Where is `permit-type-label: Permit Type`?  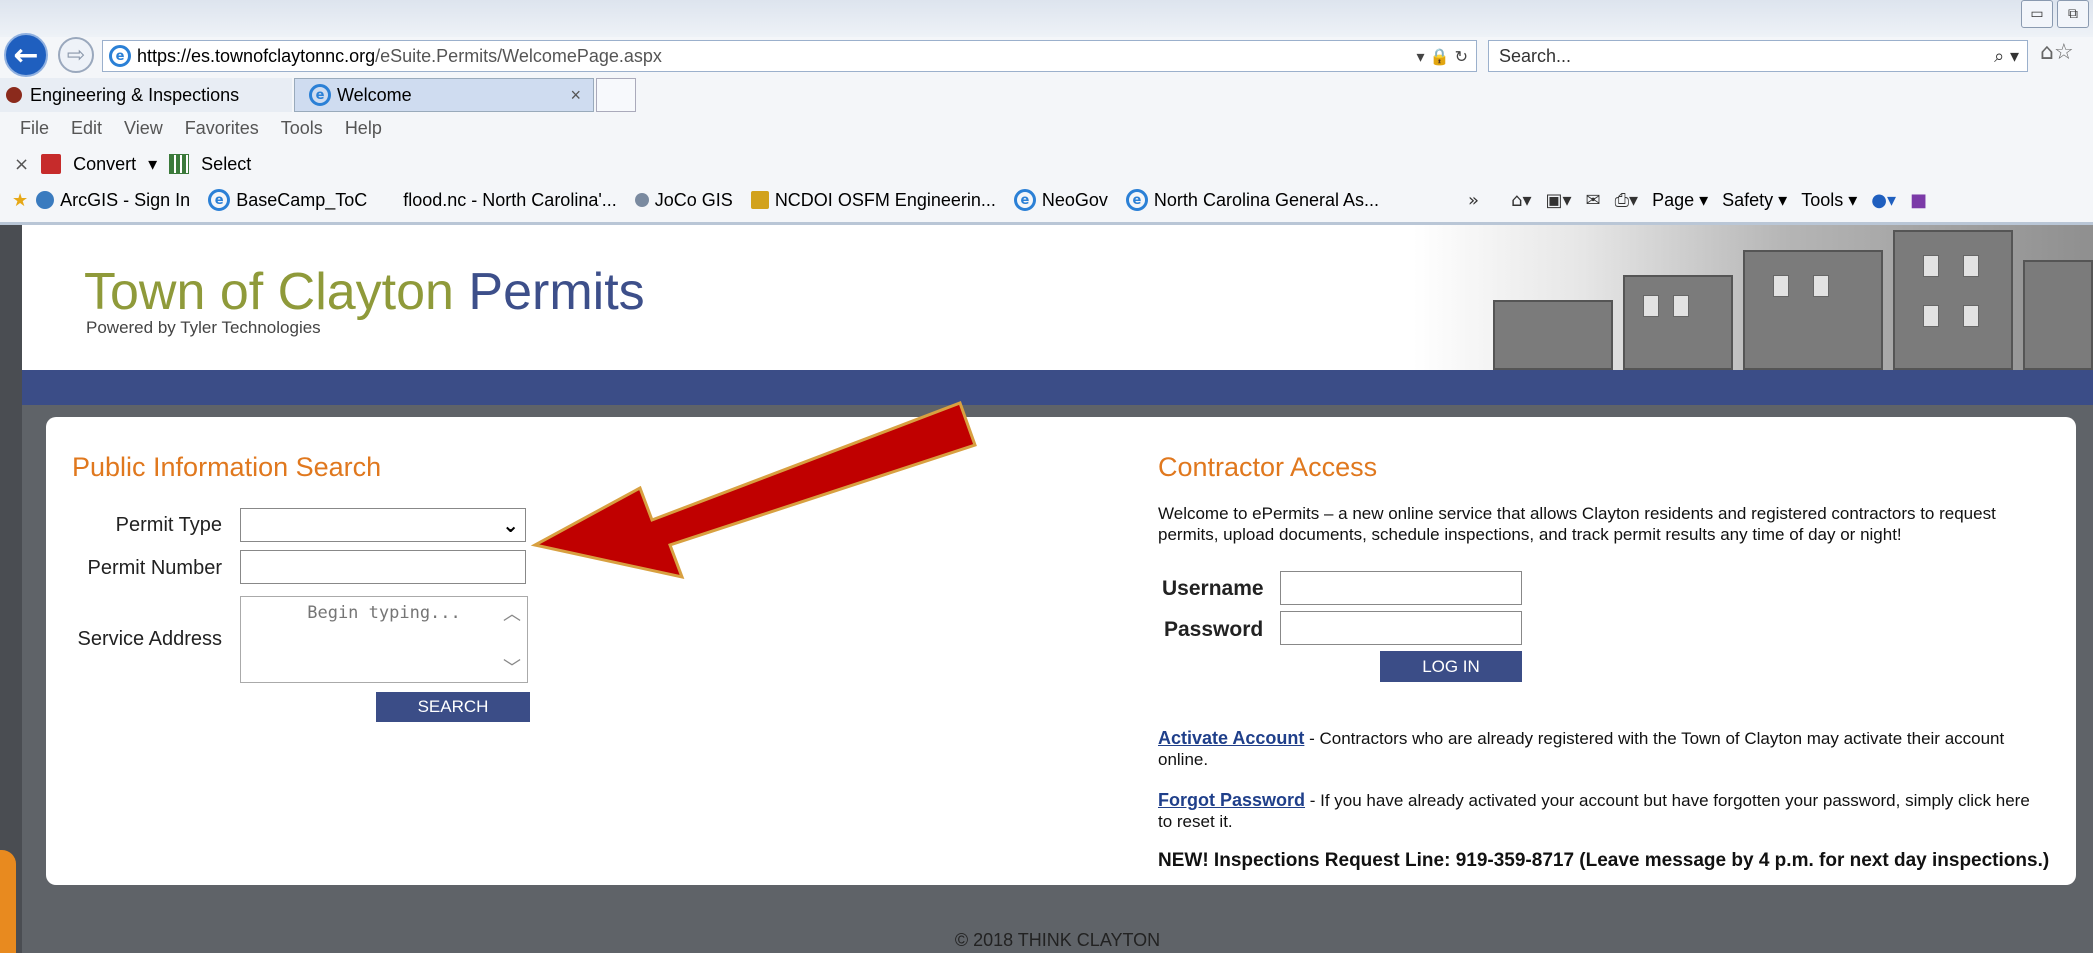
permit-type-label: Permit Type is located at coordinates (168, 525).